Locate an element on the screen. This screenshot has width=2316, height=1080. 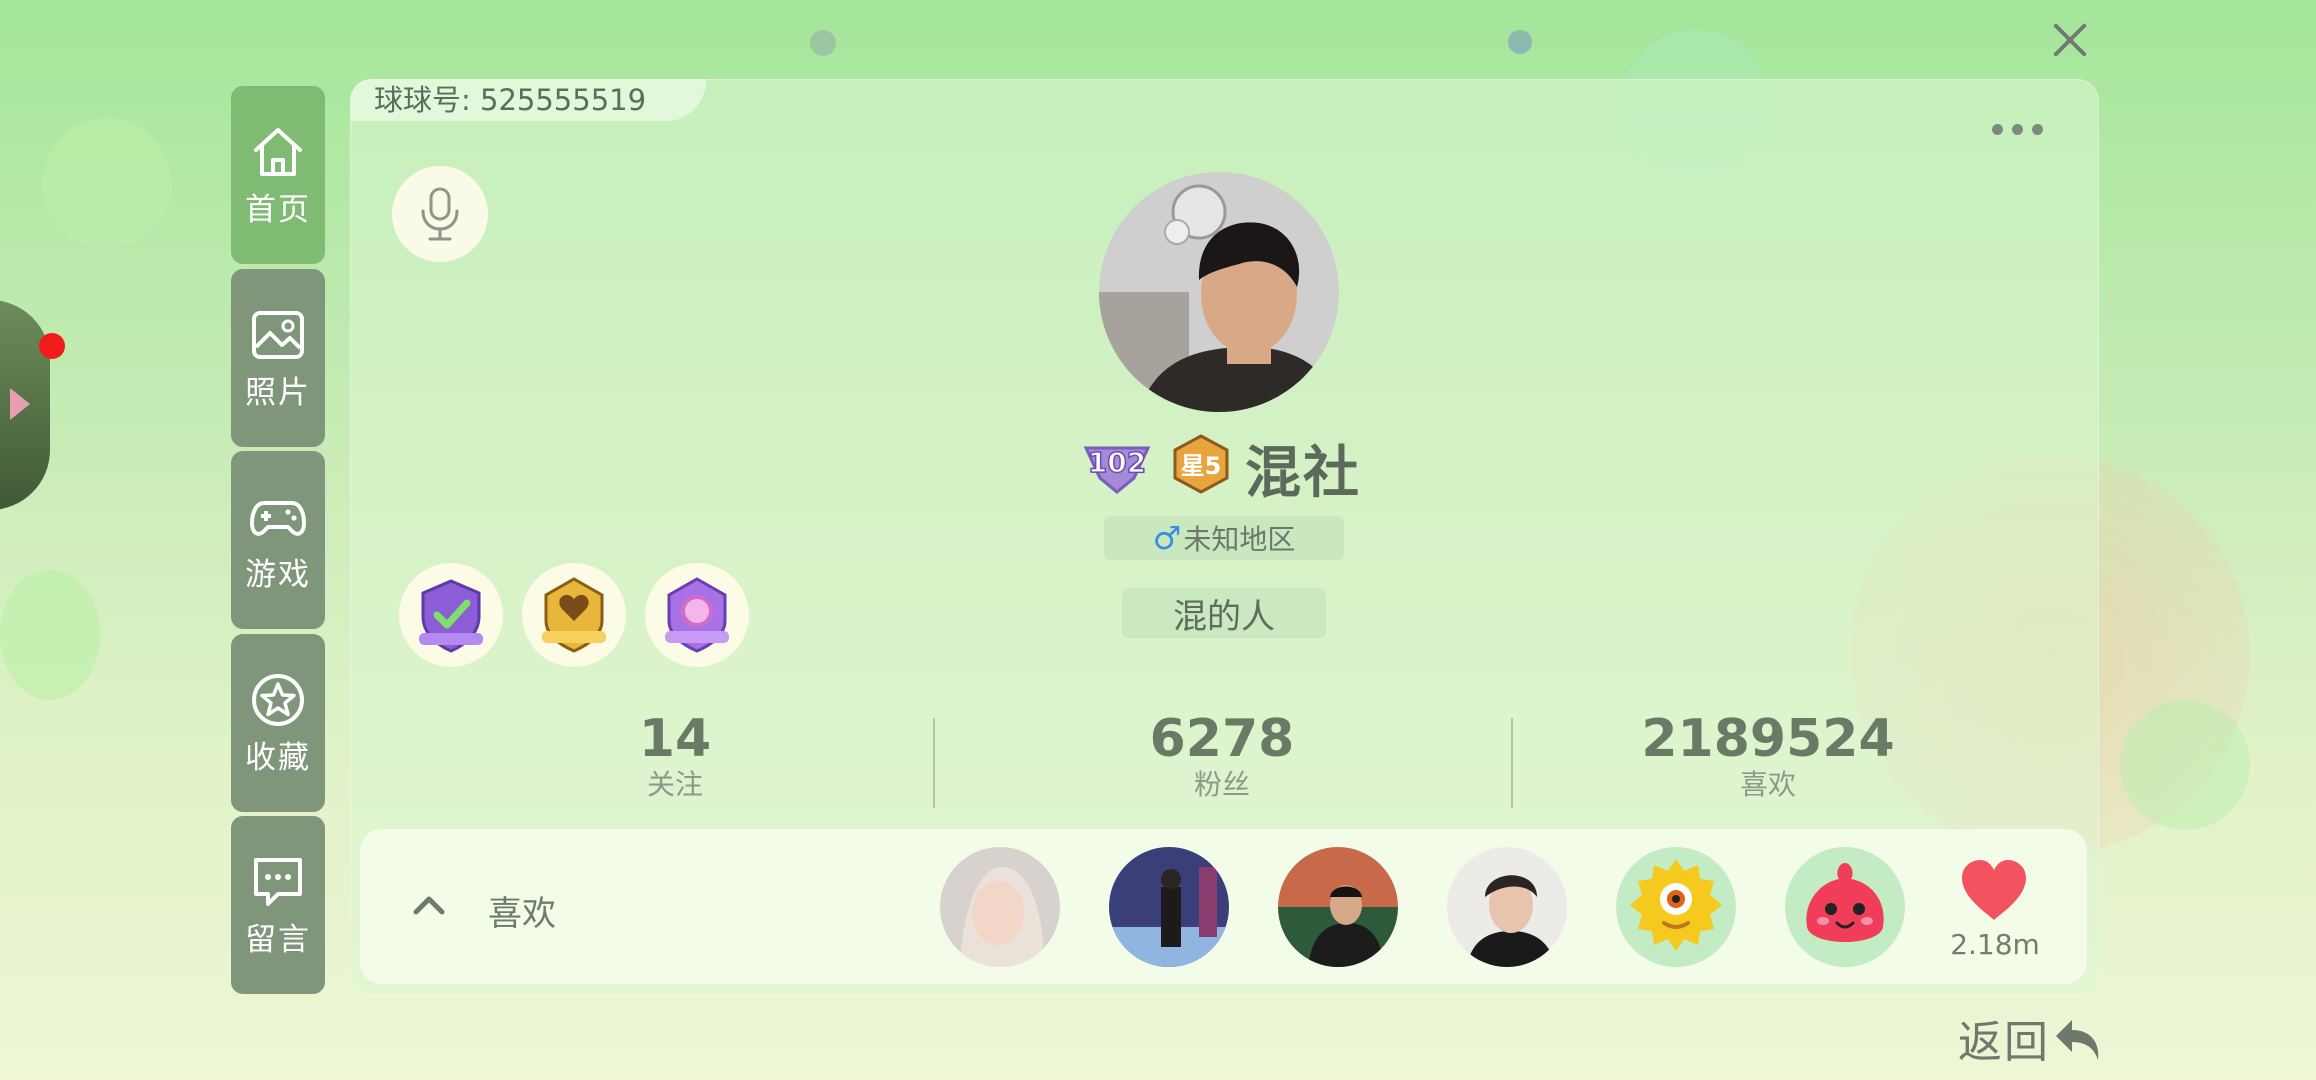
stat-likes: 2189524 喜欢 is located at coordinates (1768, 756).